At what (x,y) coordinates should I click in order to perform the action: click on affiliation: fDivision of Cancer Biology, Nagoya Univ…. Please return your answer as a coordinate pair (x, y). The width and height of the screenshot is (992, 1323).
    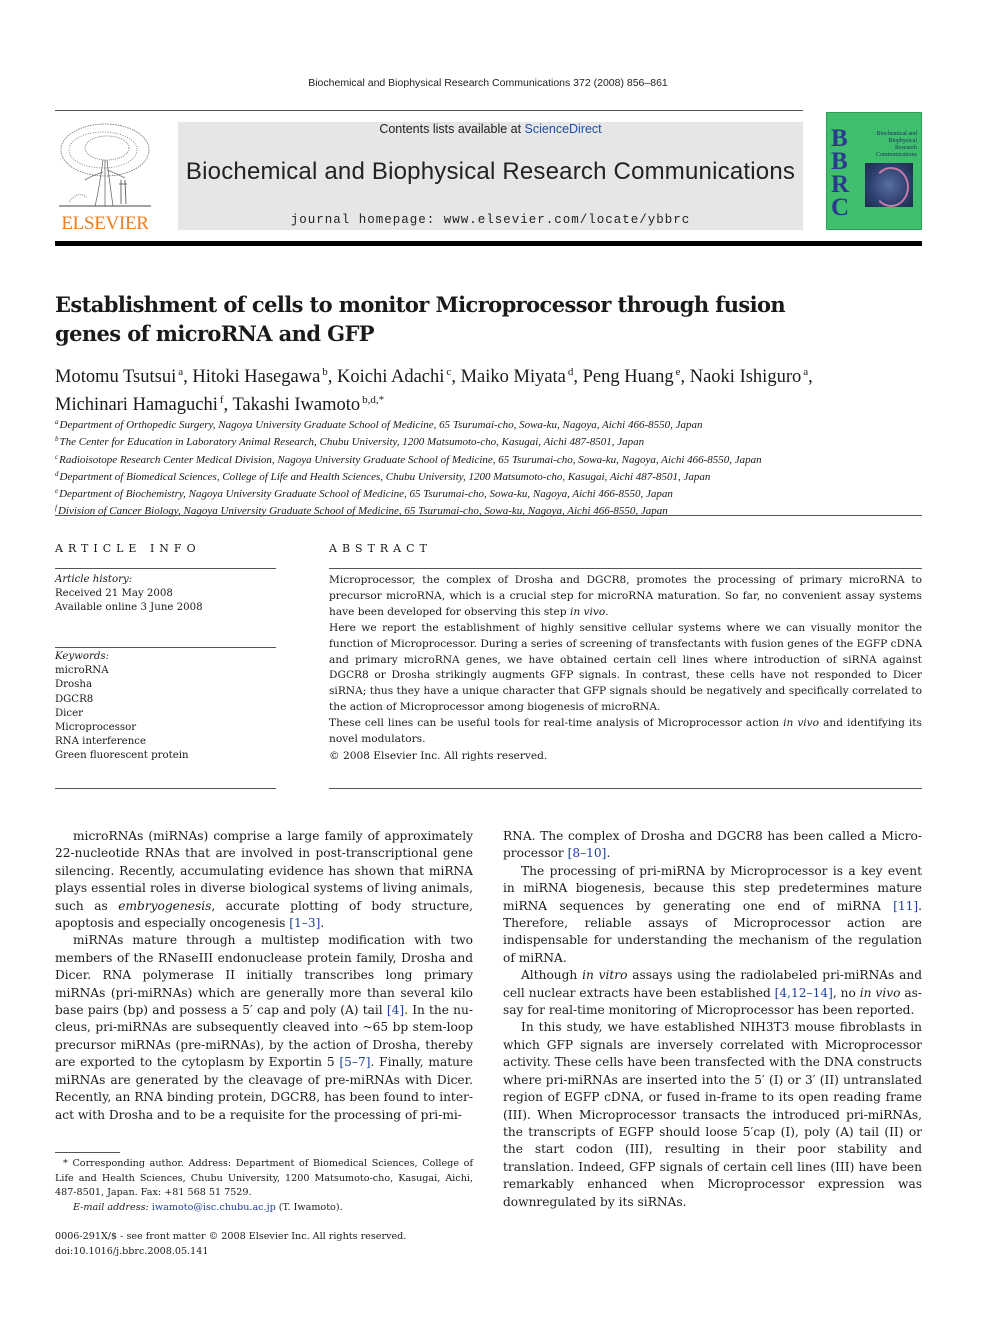
    Looking at the image, I should click on (495, 509).